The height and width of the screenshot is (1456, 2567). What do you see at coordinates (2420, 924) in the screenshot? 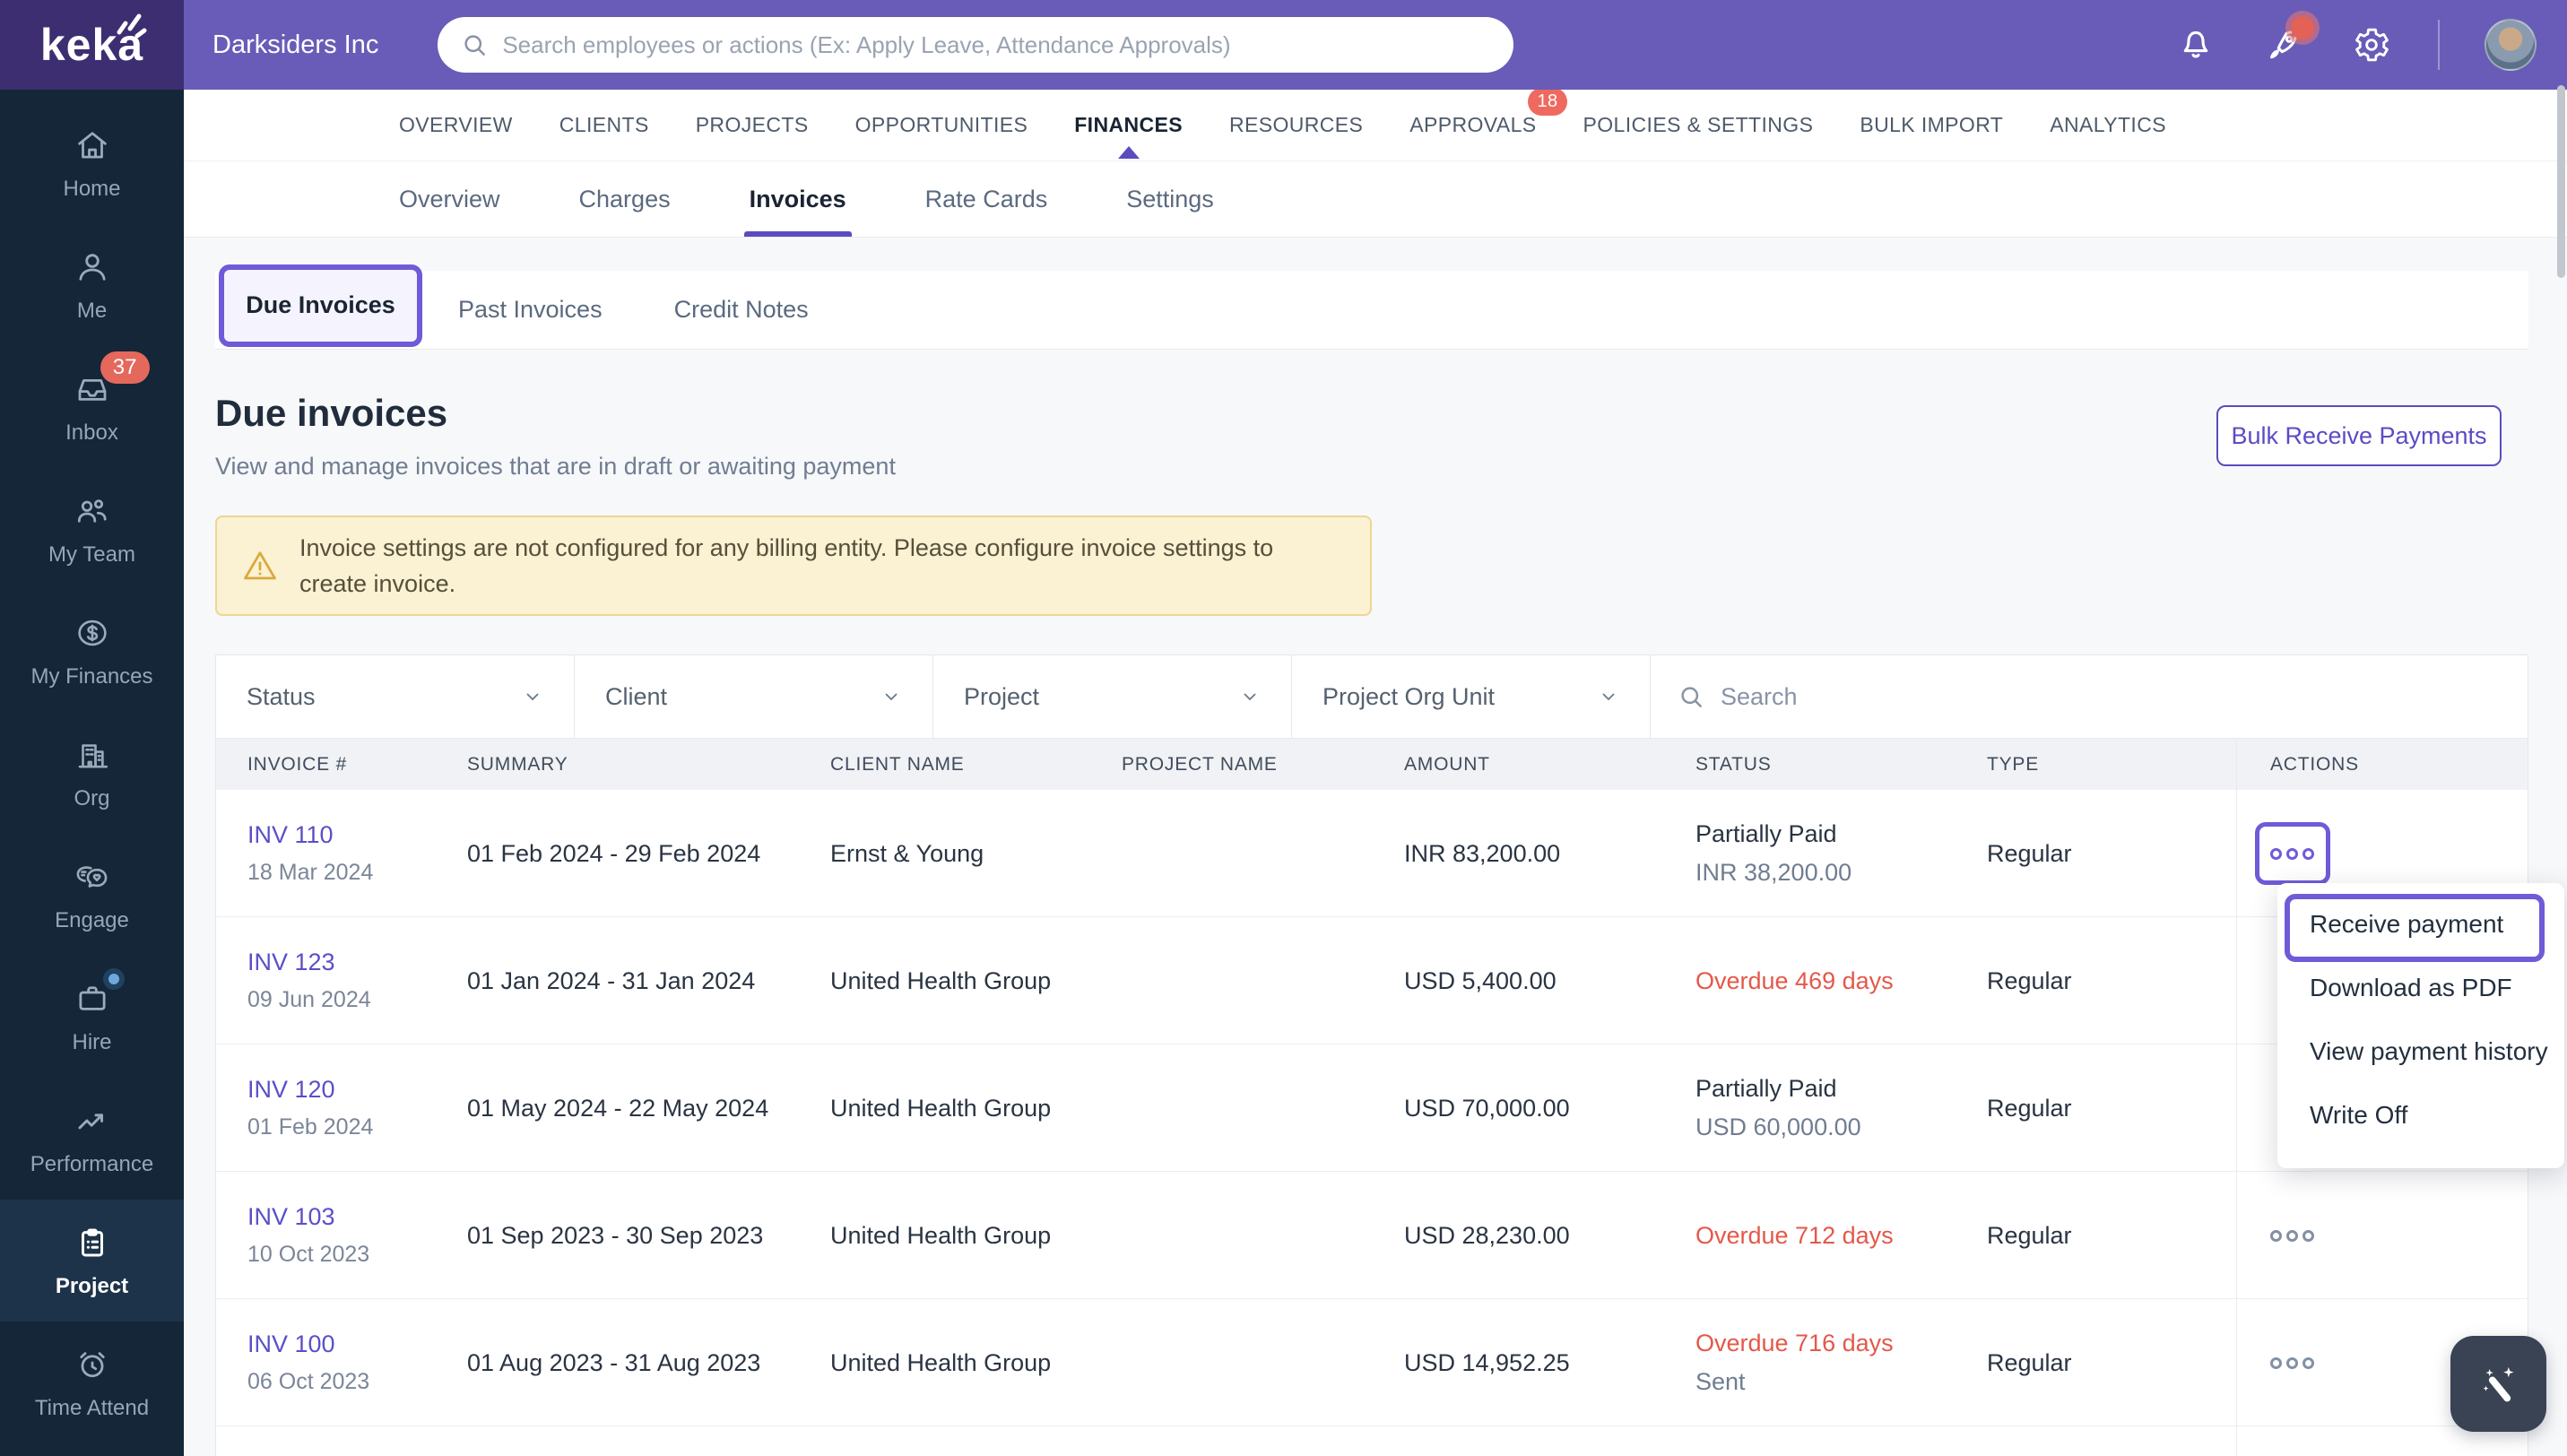
I see `menu-item-receive-payment: Receive payment` at bounding box center [2420, 924].